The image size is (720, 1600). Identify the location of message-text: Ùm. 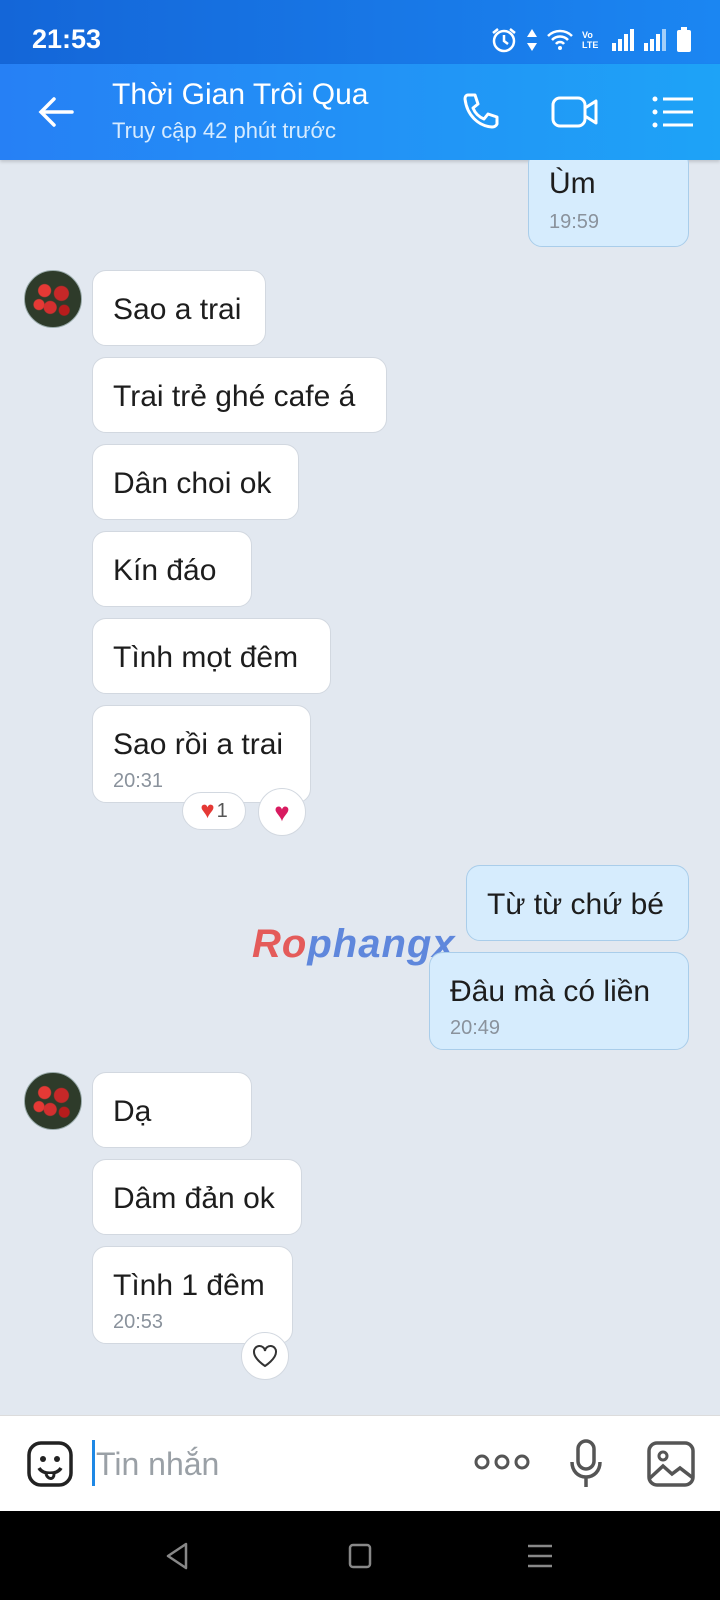
(572, 183).